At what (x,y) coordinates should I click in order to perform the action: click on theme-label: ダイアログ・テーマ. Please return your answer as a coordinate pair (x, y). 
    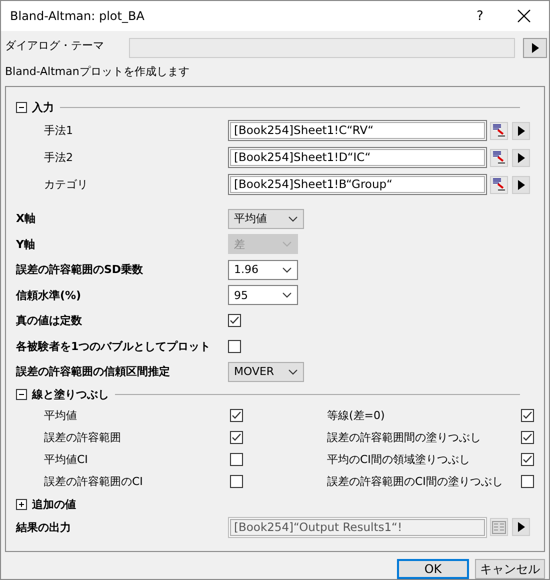
    Looking at the image, I should click on (55, 45).